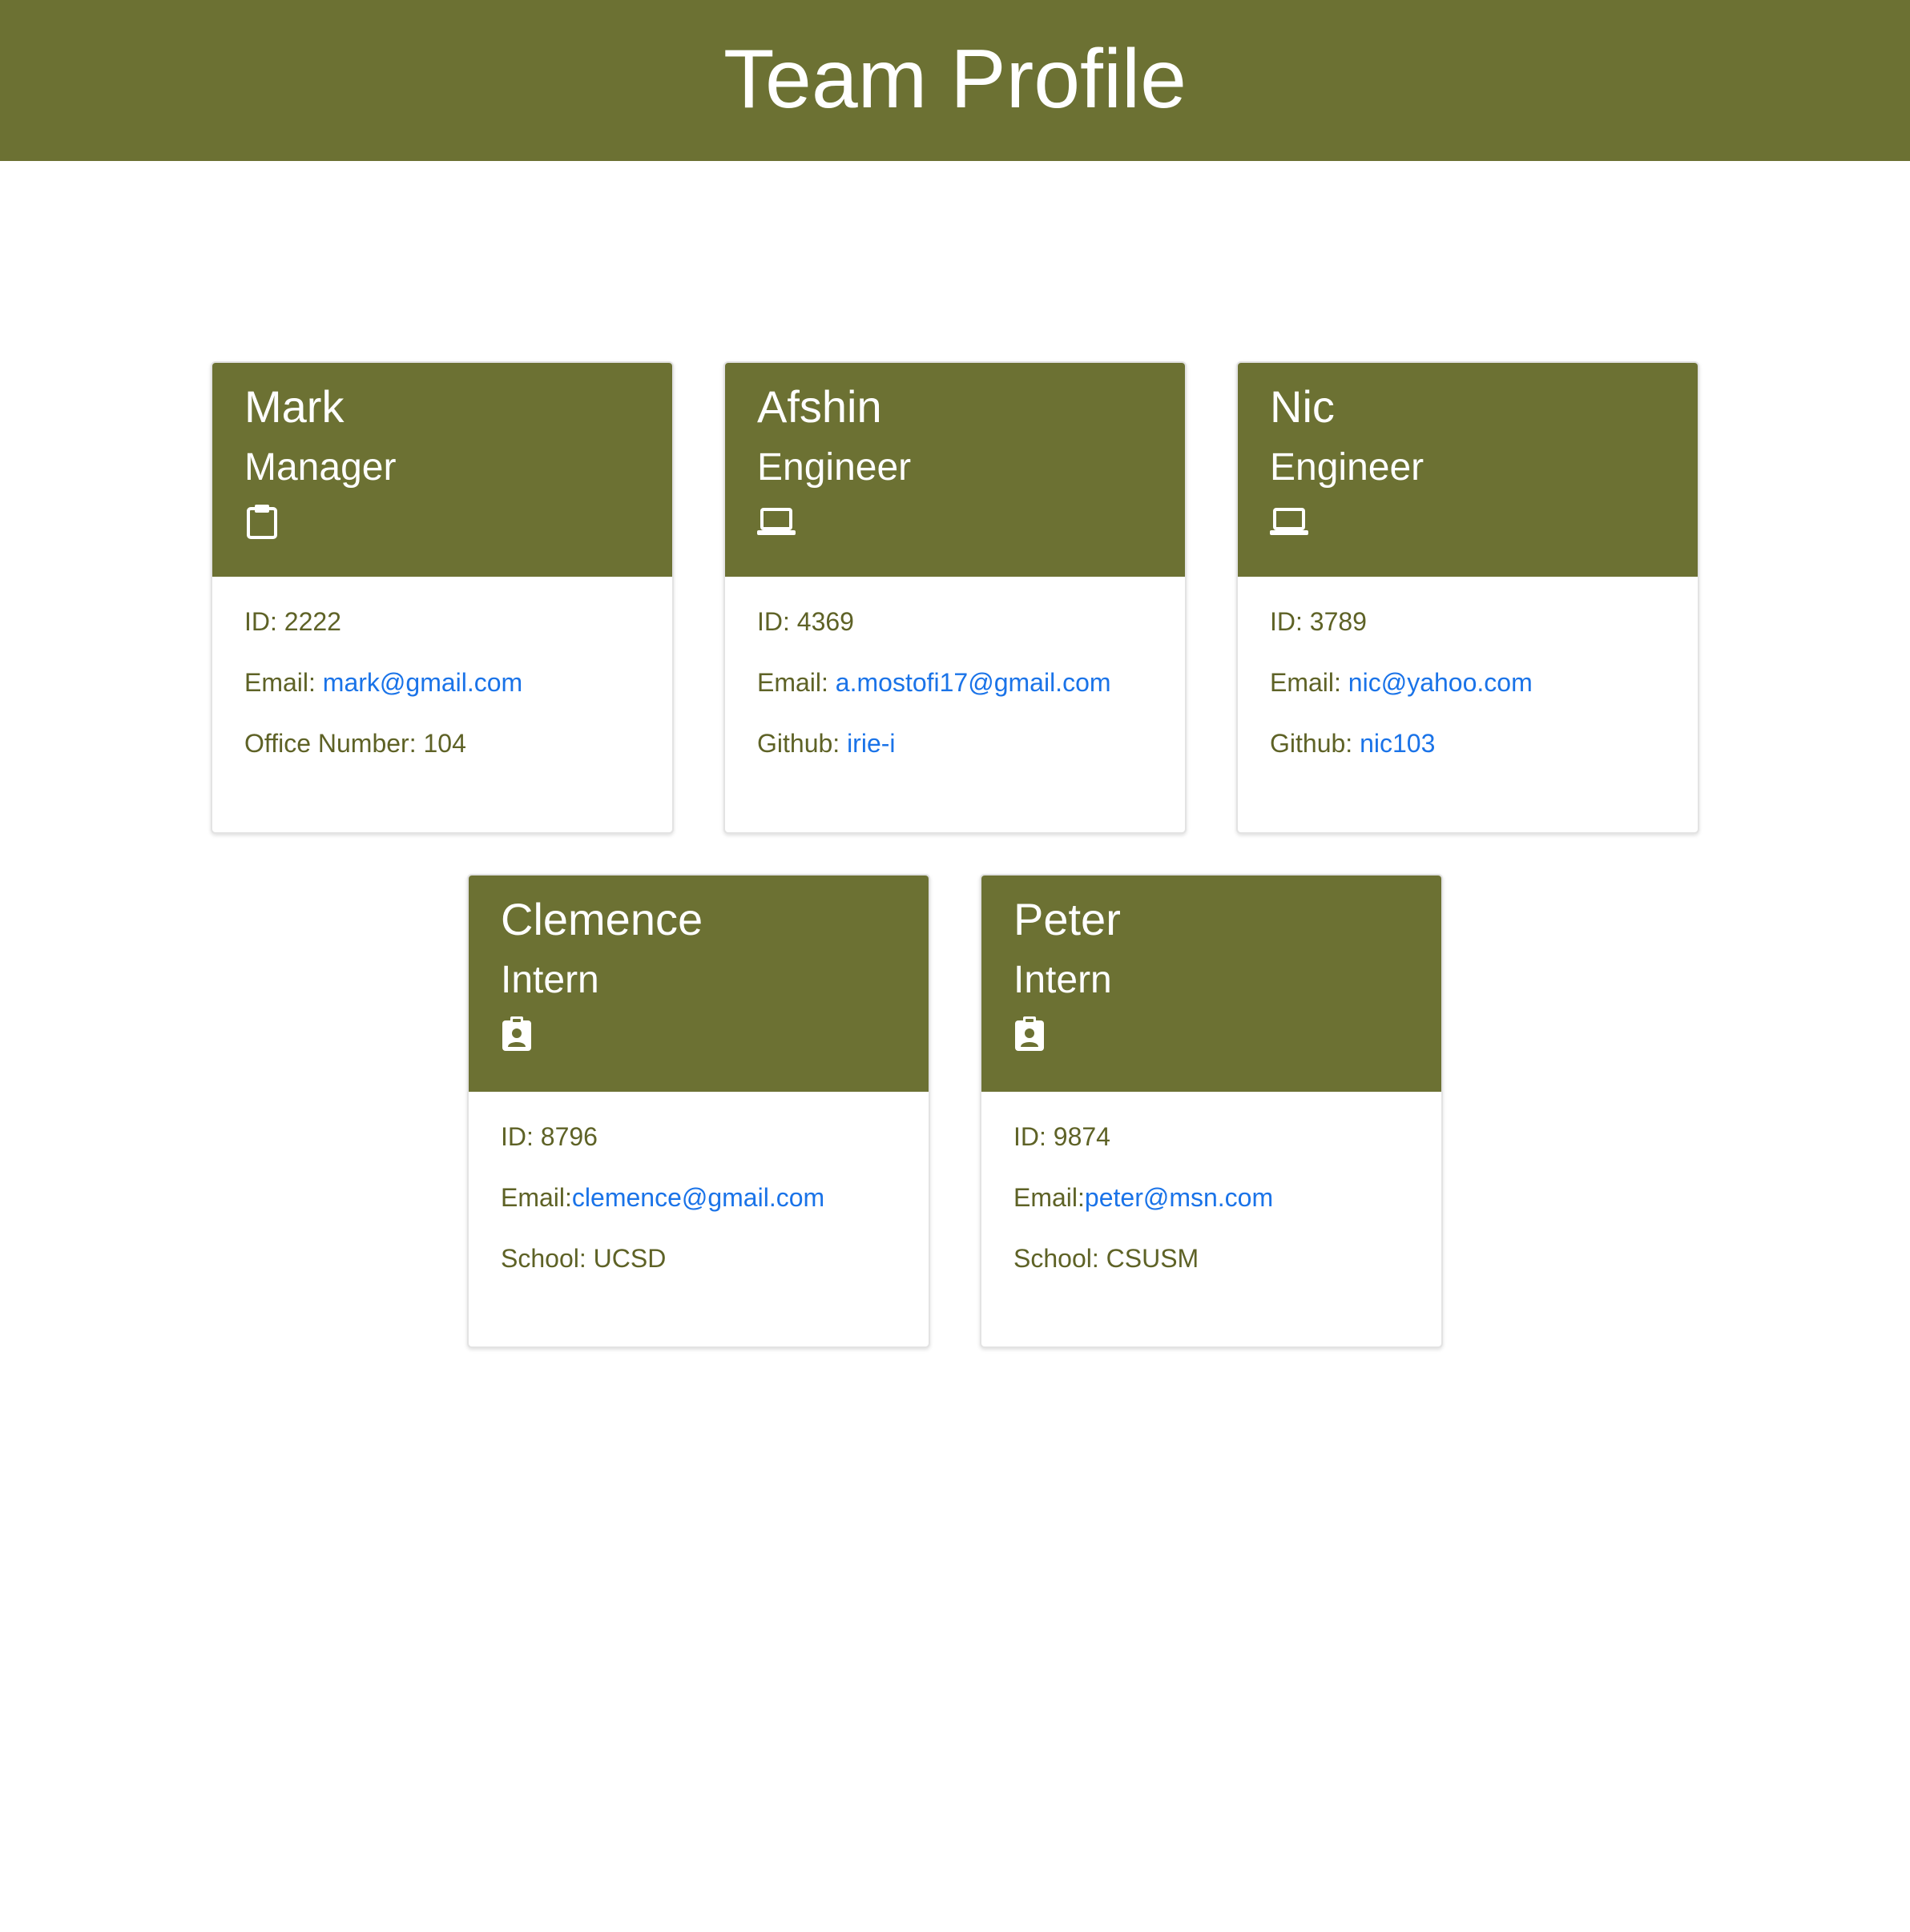  Describe the element at coordinates (1061, 1137) in the screenshot. I see `employee-id: ID: 9874` at that location.